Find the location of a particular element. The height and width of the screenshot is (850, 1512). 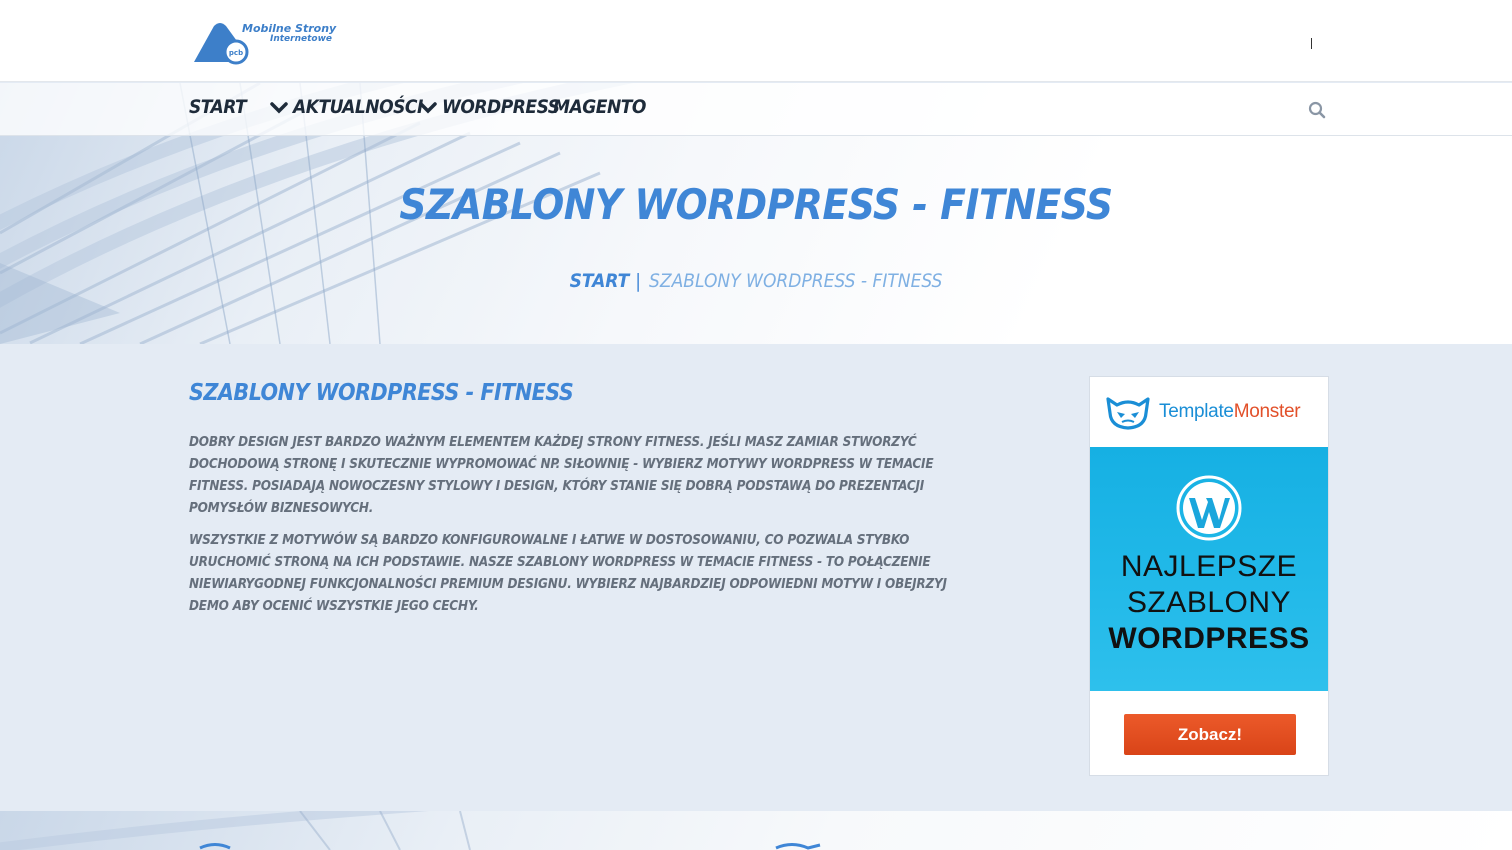

breadcrumb-home-link: START is located at coordinates (600, 281).